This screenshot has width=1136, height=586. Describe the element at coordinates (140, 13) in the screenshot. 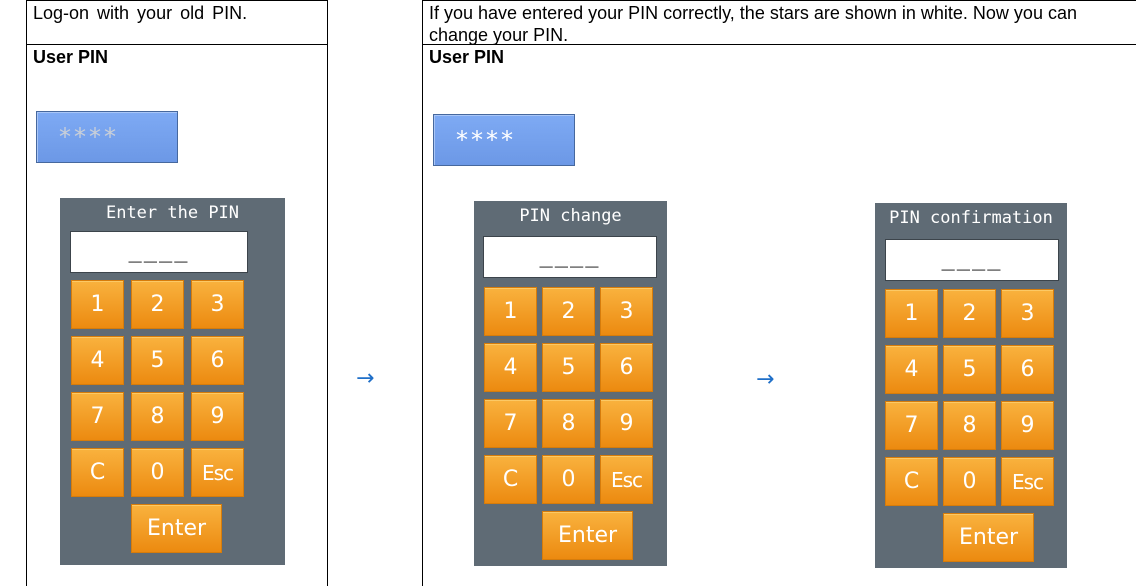

I see `left-caption: Log-on with your old PIN.` at that location.